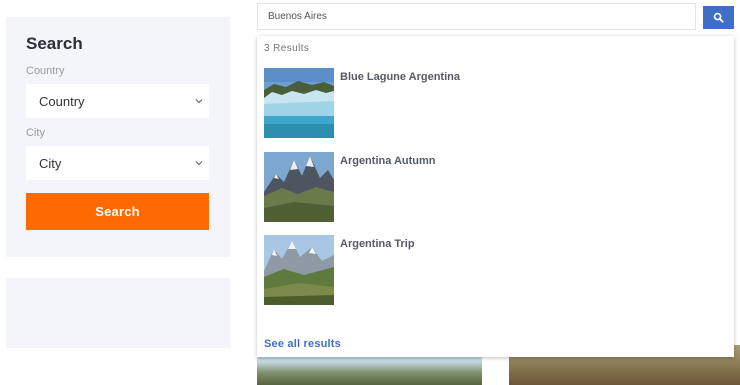 Image resolution: width=740 pixels, height=385 pixels. I want to click on country-select-value: Country, so click(62, 101).